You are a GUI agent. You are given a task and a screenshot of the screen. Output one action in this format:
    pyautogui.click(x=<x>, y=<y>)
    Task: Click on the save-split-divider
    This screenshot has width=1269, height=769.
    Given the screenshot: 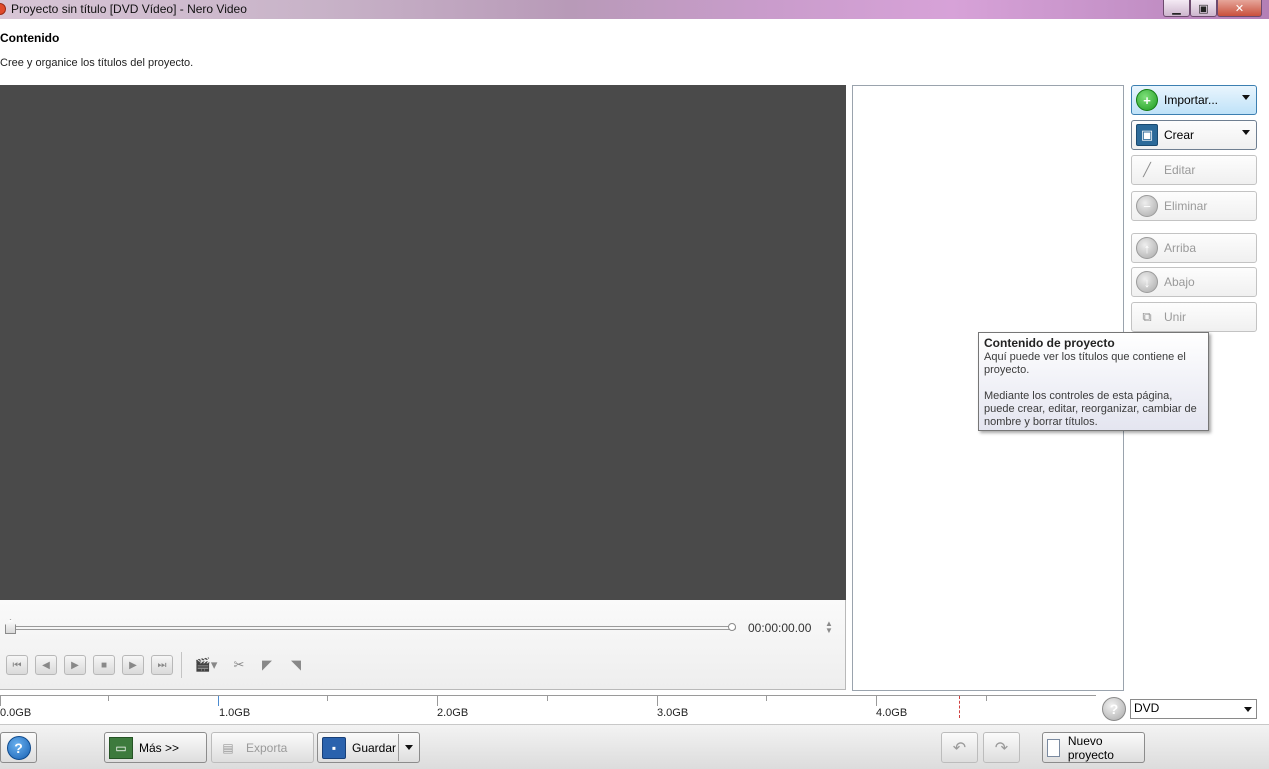 What is the action you would take?
    pyautogui.click(x=398, y=747)
    